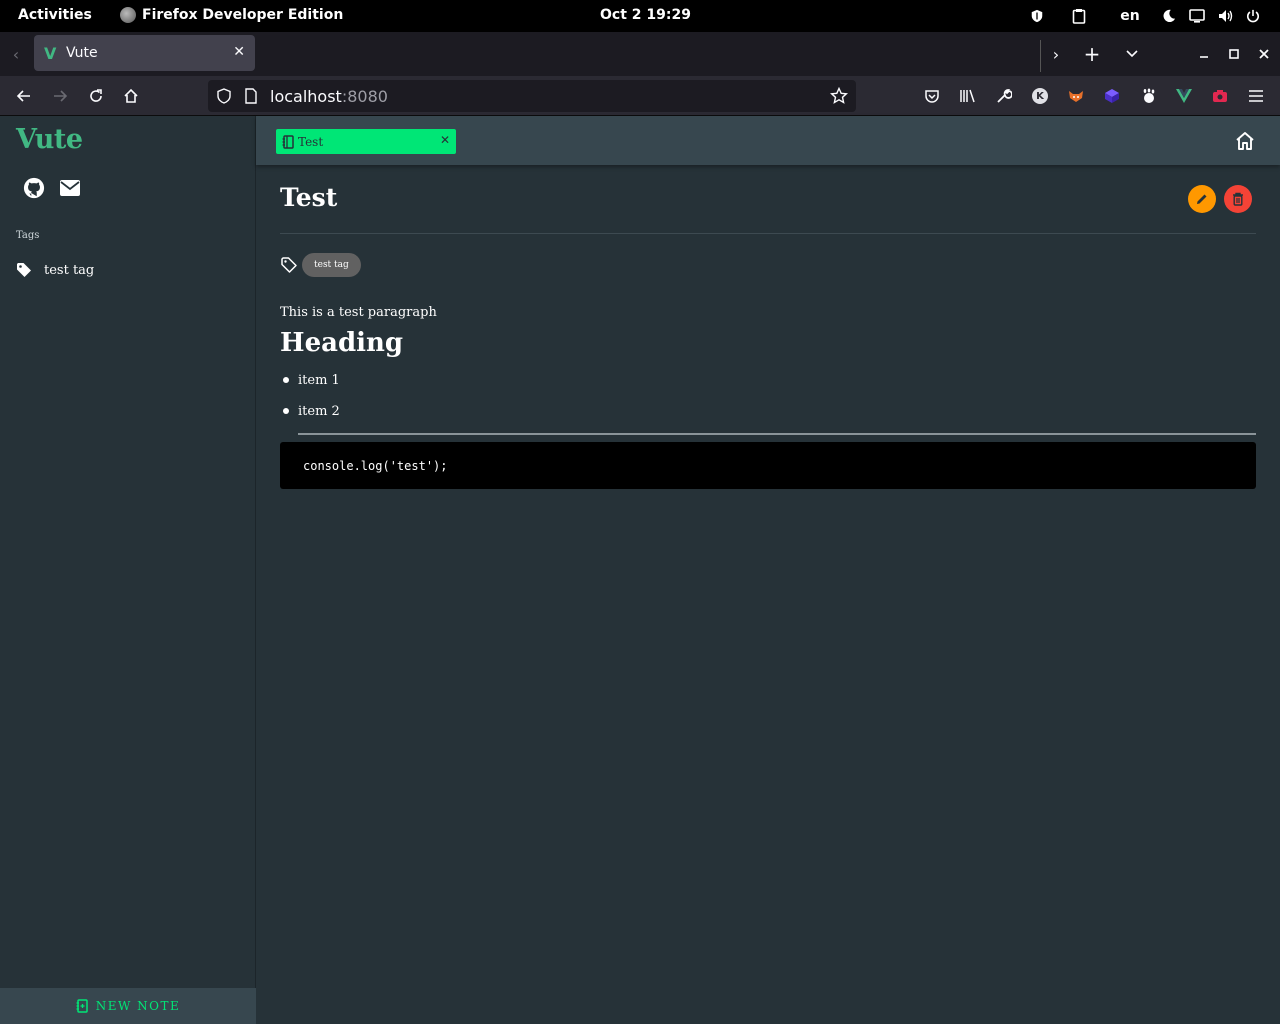 The width and height of the screenshot is (1280, 1024). Describe the element at coordinates (768, 465) in the screenshot. I see `code-block: console.log('test');` at that location.